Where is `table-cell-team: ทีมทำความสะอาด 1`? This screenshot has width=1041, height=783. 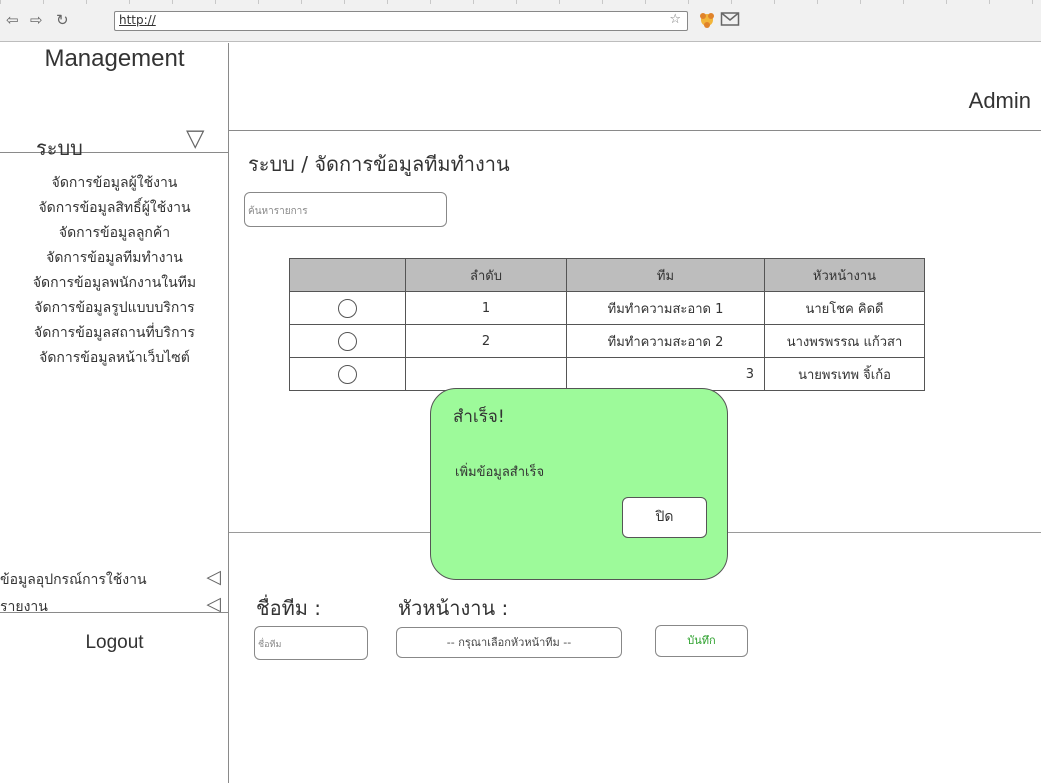
table-cell-team: ทีมทำความสะอาด 1 is located at coordinates (665, 308).